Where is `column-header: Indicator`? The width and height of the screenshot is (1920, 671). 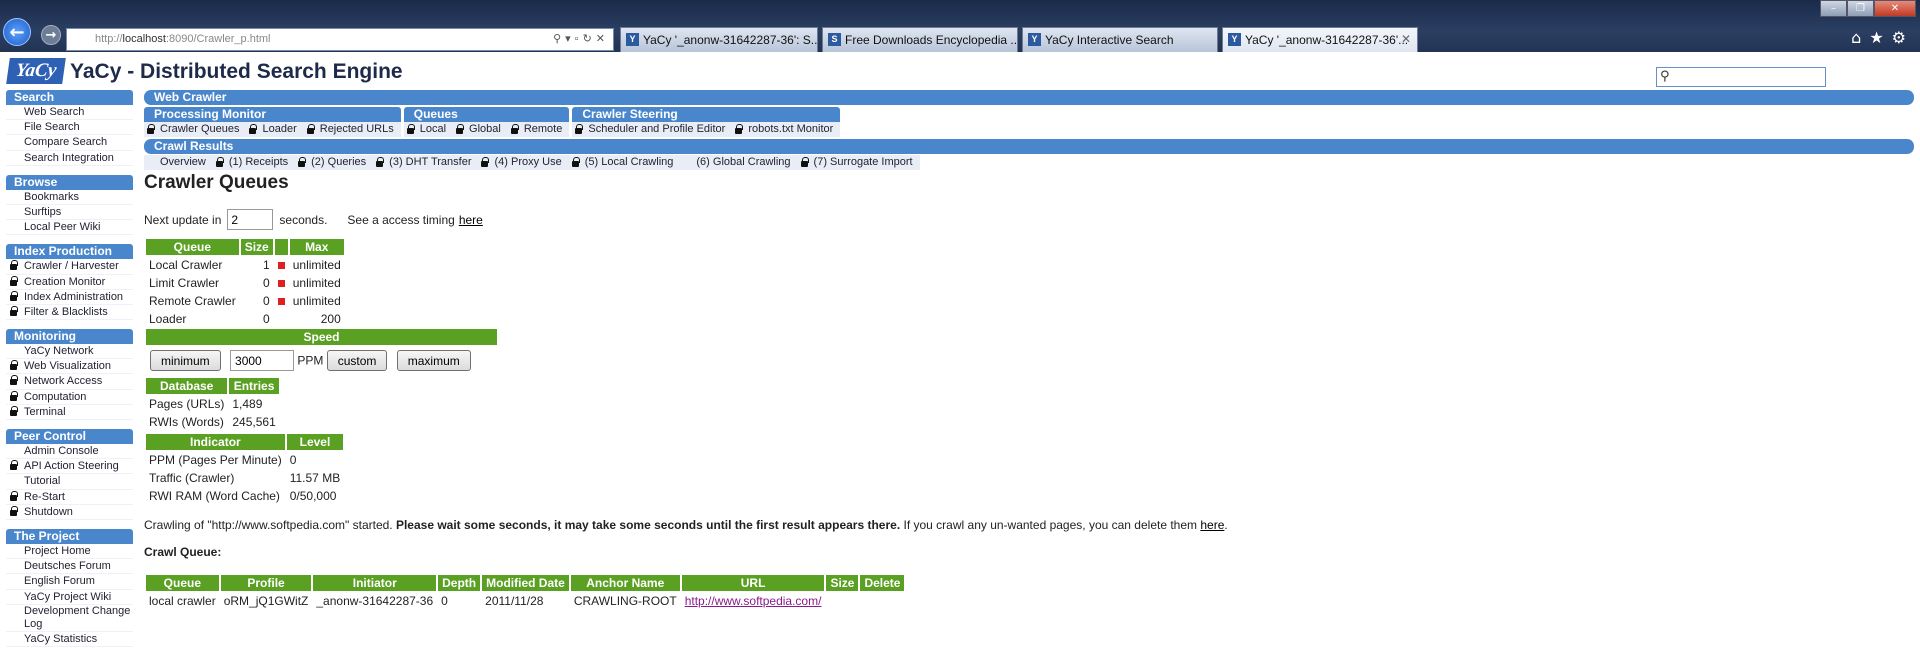 column-header: Indicator is located at coordinates (215, 442).